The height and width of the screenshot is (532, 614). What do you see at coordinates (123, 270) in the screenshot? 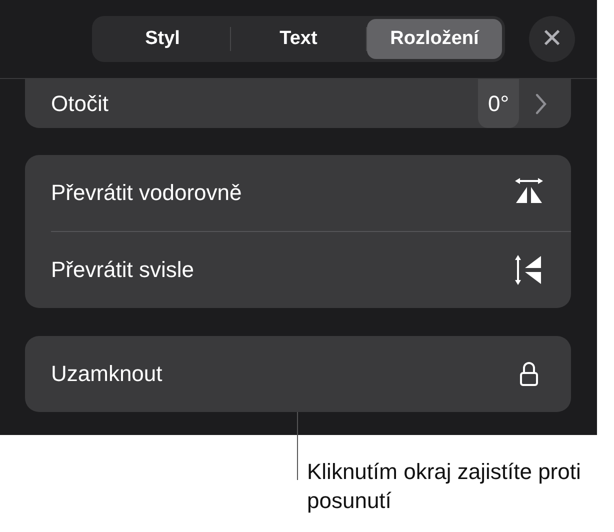
I see `row-label: Převrátit svisle` at bounding box center [123, 270].